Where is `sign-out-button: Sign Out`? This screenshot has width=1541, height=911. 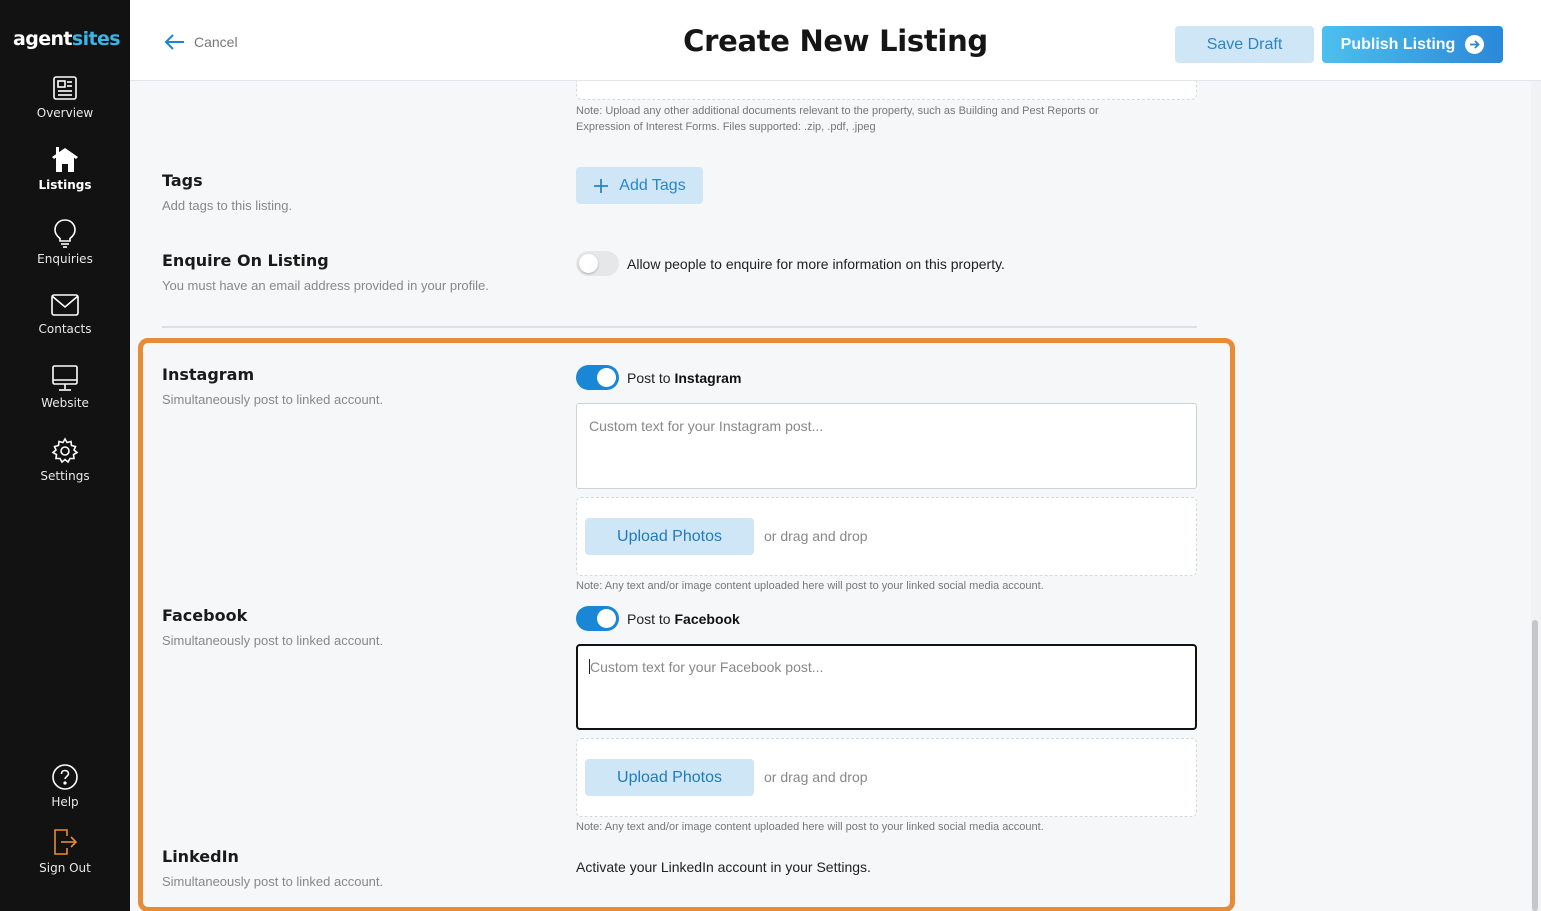
sign-out-button: Sign Out is located at coordinates (65, 851).